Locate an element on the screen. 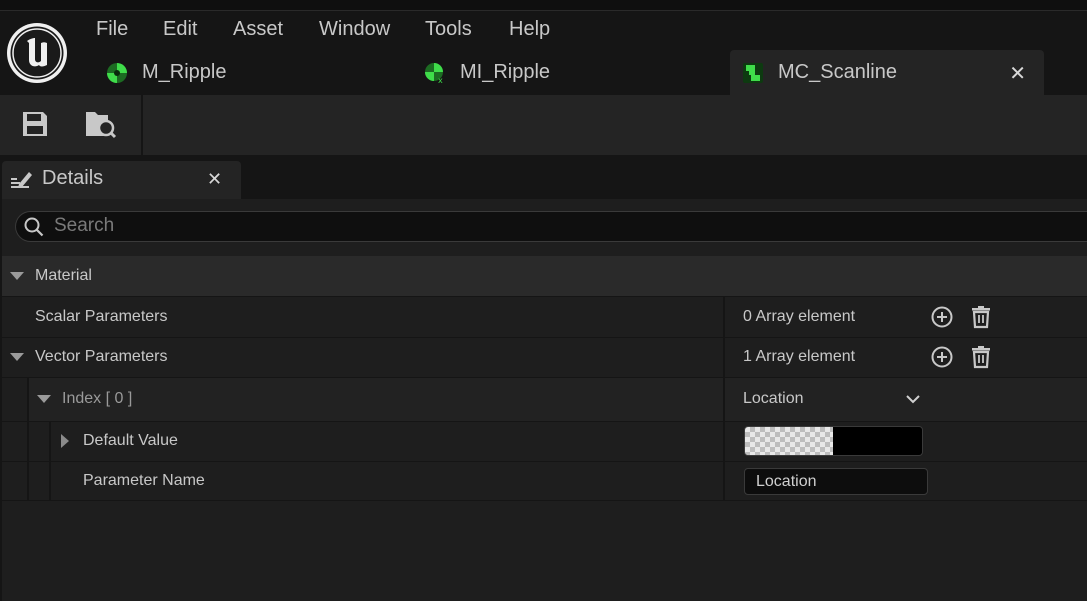 The width and height of the screenshot is (1087, 601). tab-mi-ripple: x MI_Ripple is located at coordinates (487, 72).